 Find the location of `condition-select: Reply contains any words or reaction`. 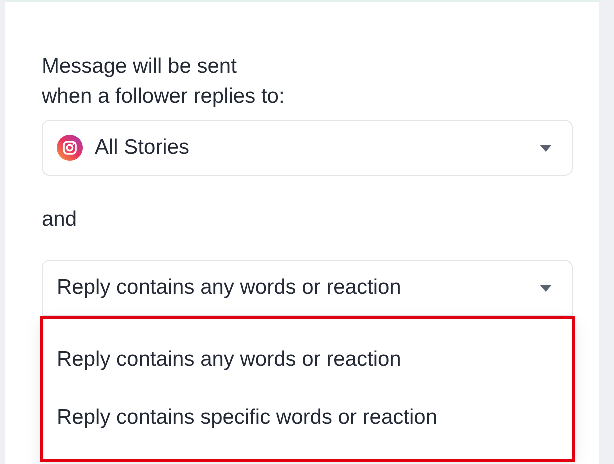

condition-select: Reply contains any words or reaction is located at coordinates (307, 288).